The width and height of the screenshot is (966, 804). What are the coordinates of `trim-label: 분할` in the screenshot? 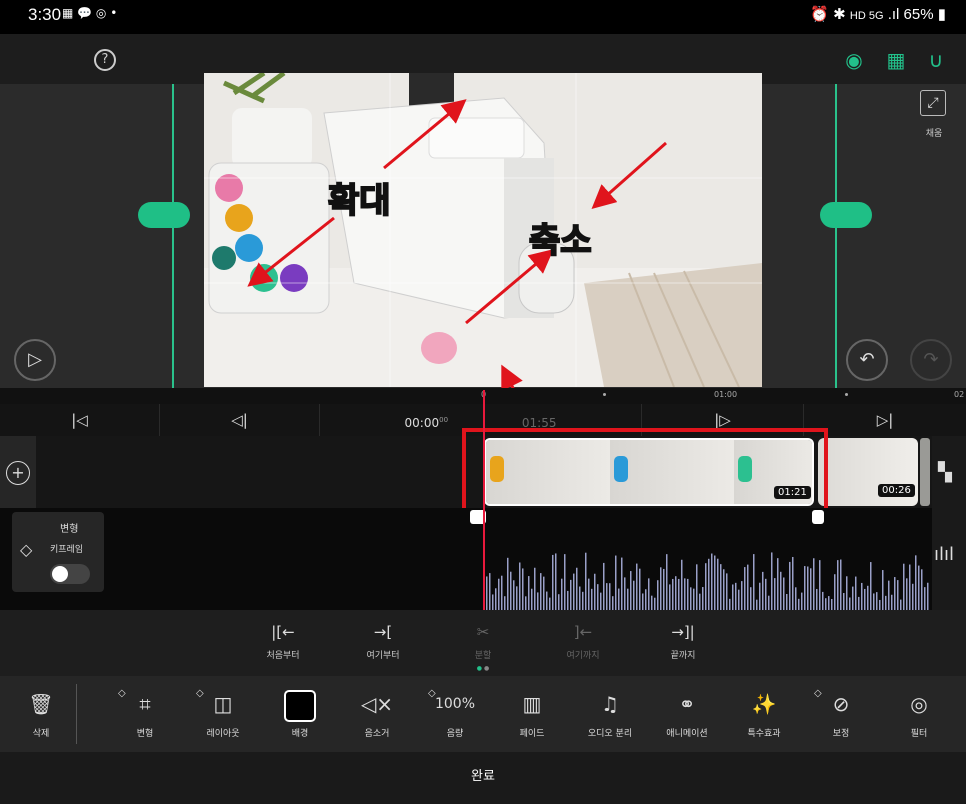 It's located at (483, 656).